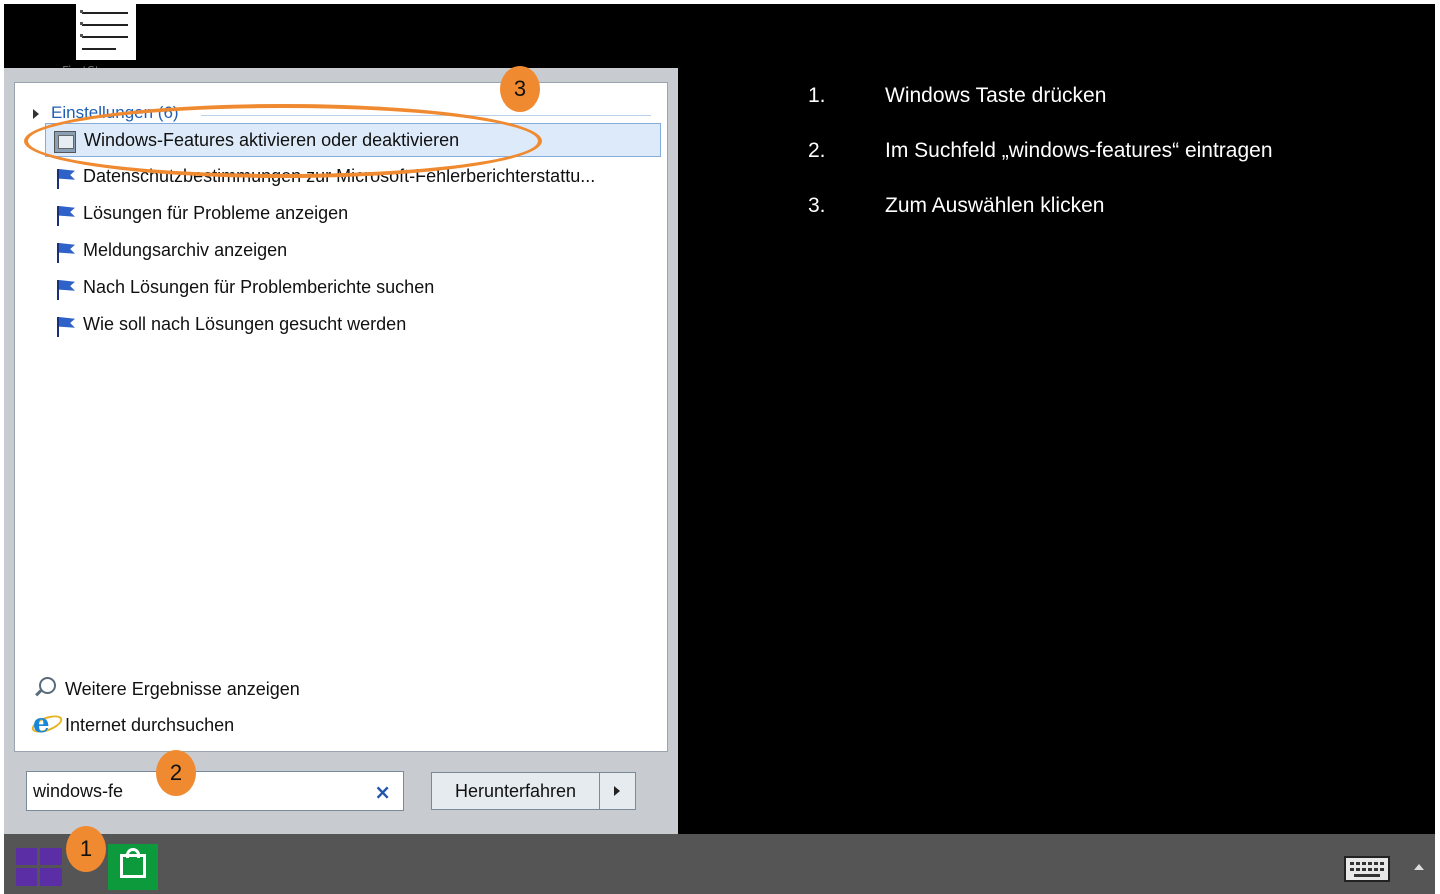 The image size is (1440, 894). I want to click on shutdown-options-arrow-icon, so click(617, 791).